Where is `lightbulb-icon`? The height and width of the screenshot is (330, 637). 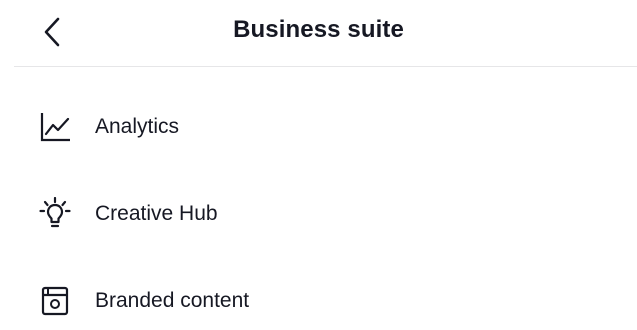
lightbulb-icon is located at coordinates (55, 214).